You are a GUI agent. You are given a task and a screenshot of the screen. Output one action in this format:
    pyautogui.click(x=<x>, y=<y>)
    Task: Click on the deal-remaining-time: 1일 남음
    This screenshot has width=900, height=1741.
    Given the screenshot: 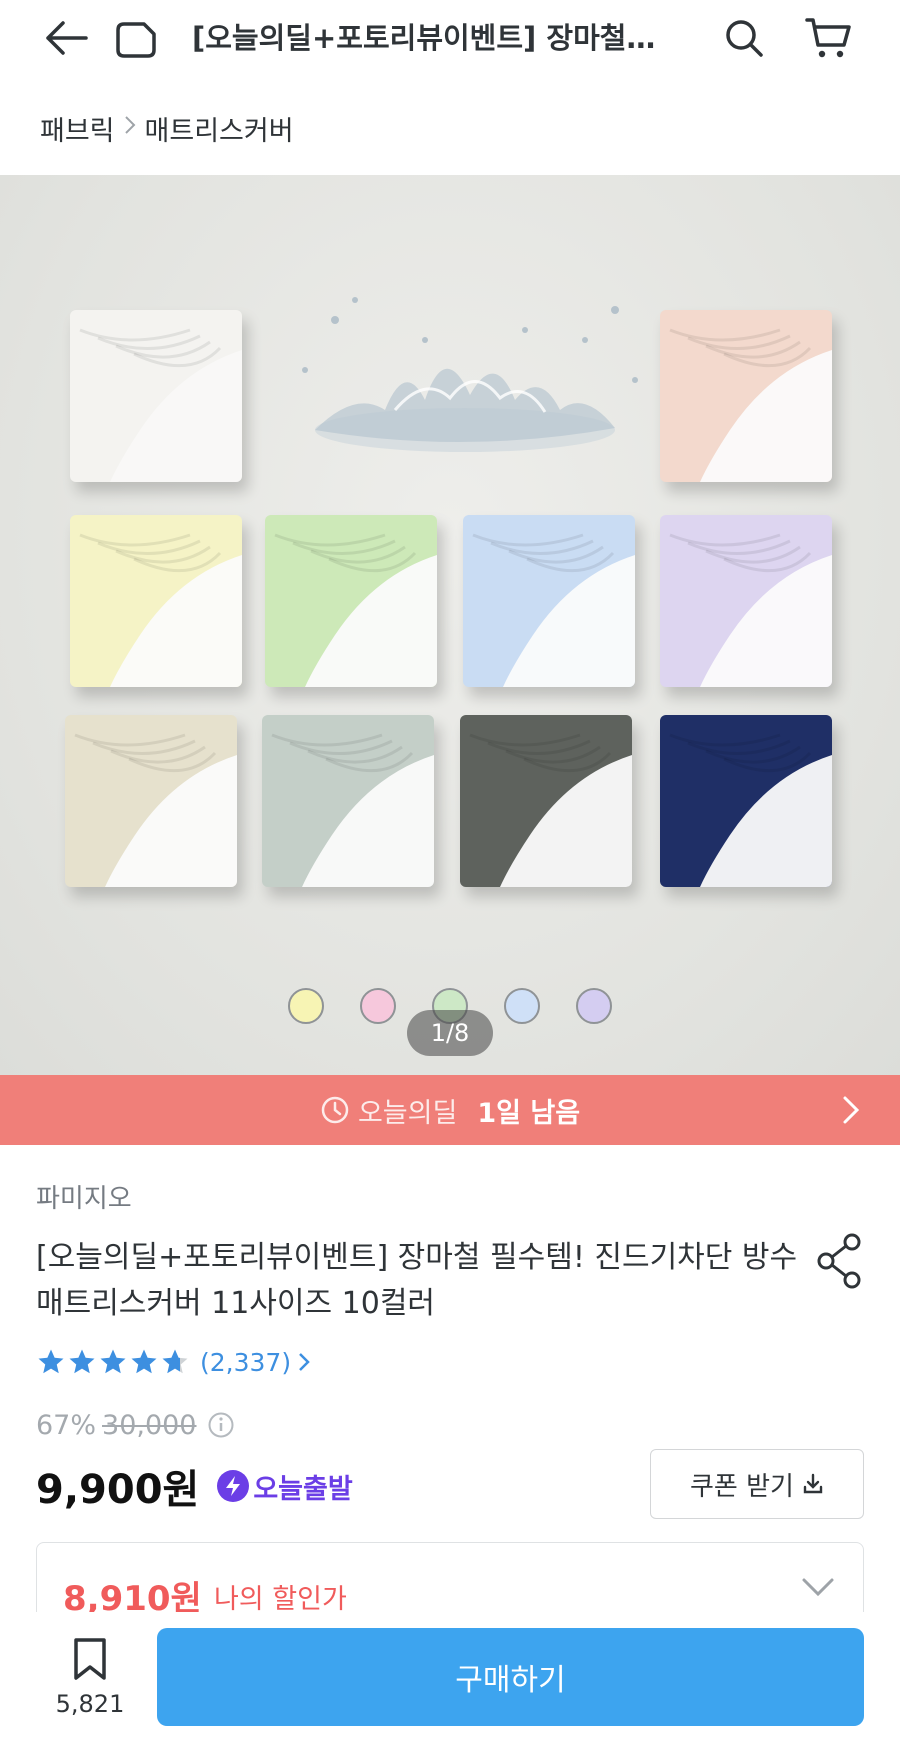 What is the action you would take?
    pyautogui.click(x=529, y=1113)
    